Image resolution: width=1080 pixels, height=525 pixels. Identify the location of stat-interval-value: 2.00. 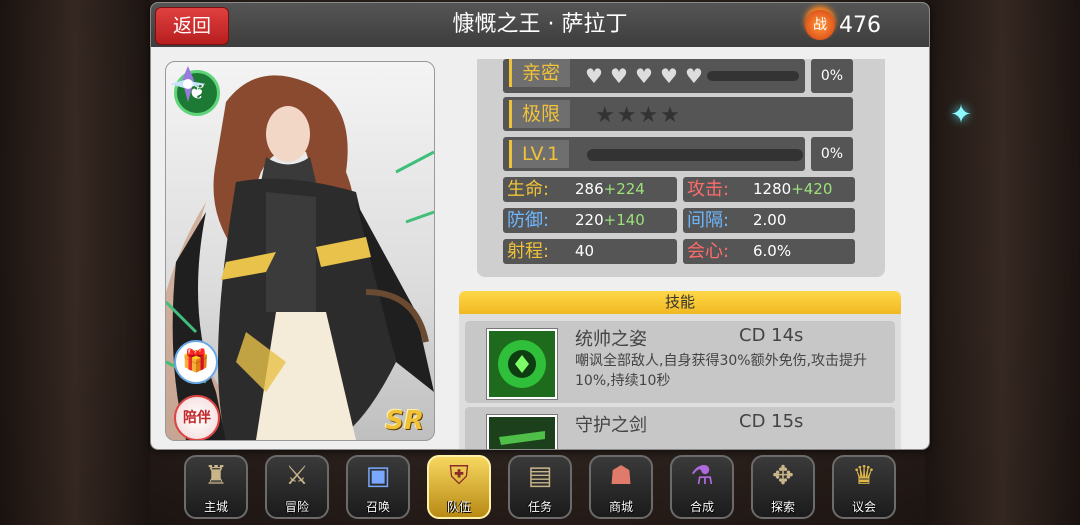
(770, 220).